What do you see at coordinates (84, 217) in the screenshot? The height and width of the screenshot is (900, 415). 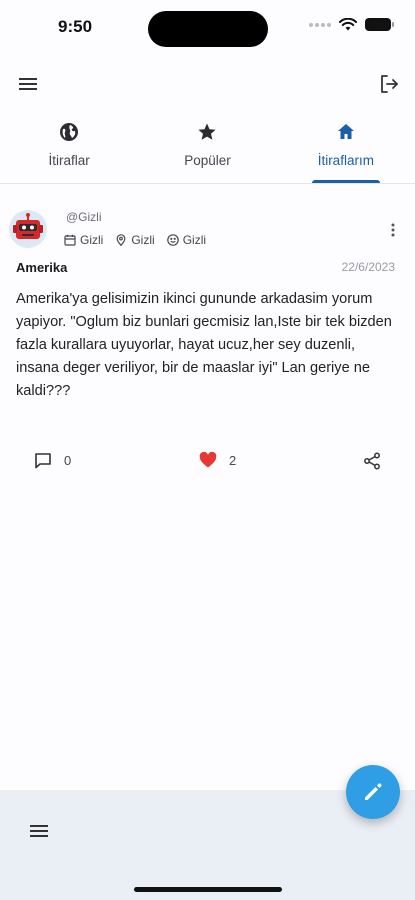 I see `post-username: @Gizli` at bounding box center [84, 217].